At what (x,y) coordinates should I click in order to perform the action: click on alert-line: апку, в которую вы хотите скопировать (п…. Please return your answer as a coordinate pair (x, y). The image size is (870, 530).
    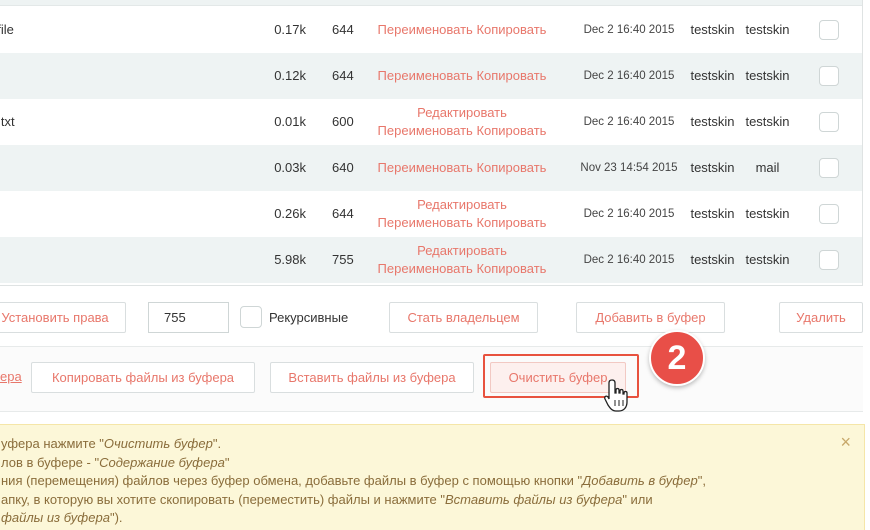
    Looking at the image, I should click on (327, 499).